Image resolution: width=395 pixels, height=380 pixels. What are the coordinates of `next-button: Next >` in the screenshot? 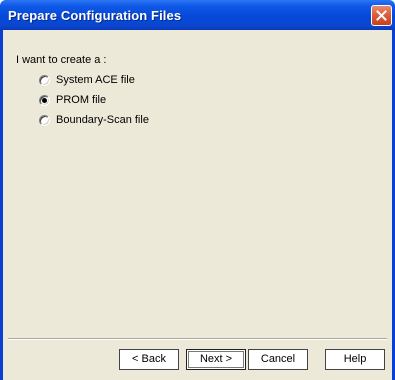 It's located at (216, 359).